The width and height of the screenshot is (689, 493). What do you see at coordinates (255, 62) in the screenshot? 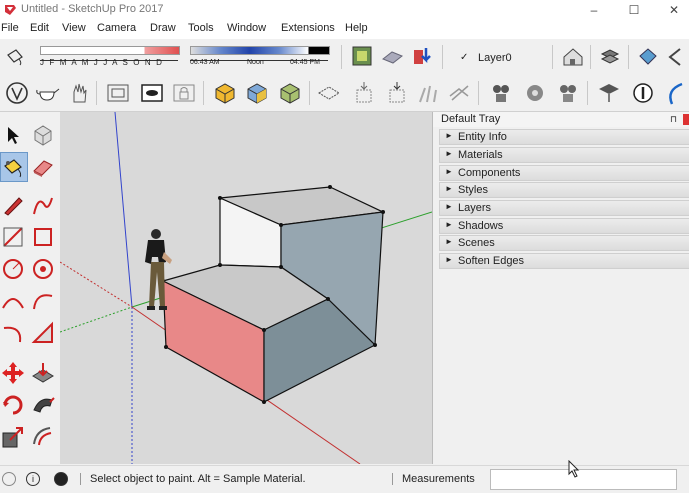
I see `time-noon: Noon` at bounding box center [255, 62].